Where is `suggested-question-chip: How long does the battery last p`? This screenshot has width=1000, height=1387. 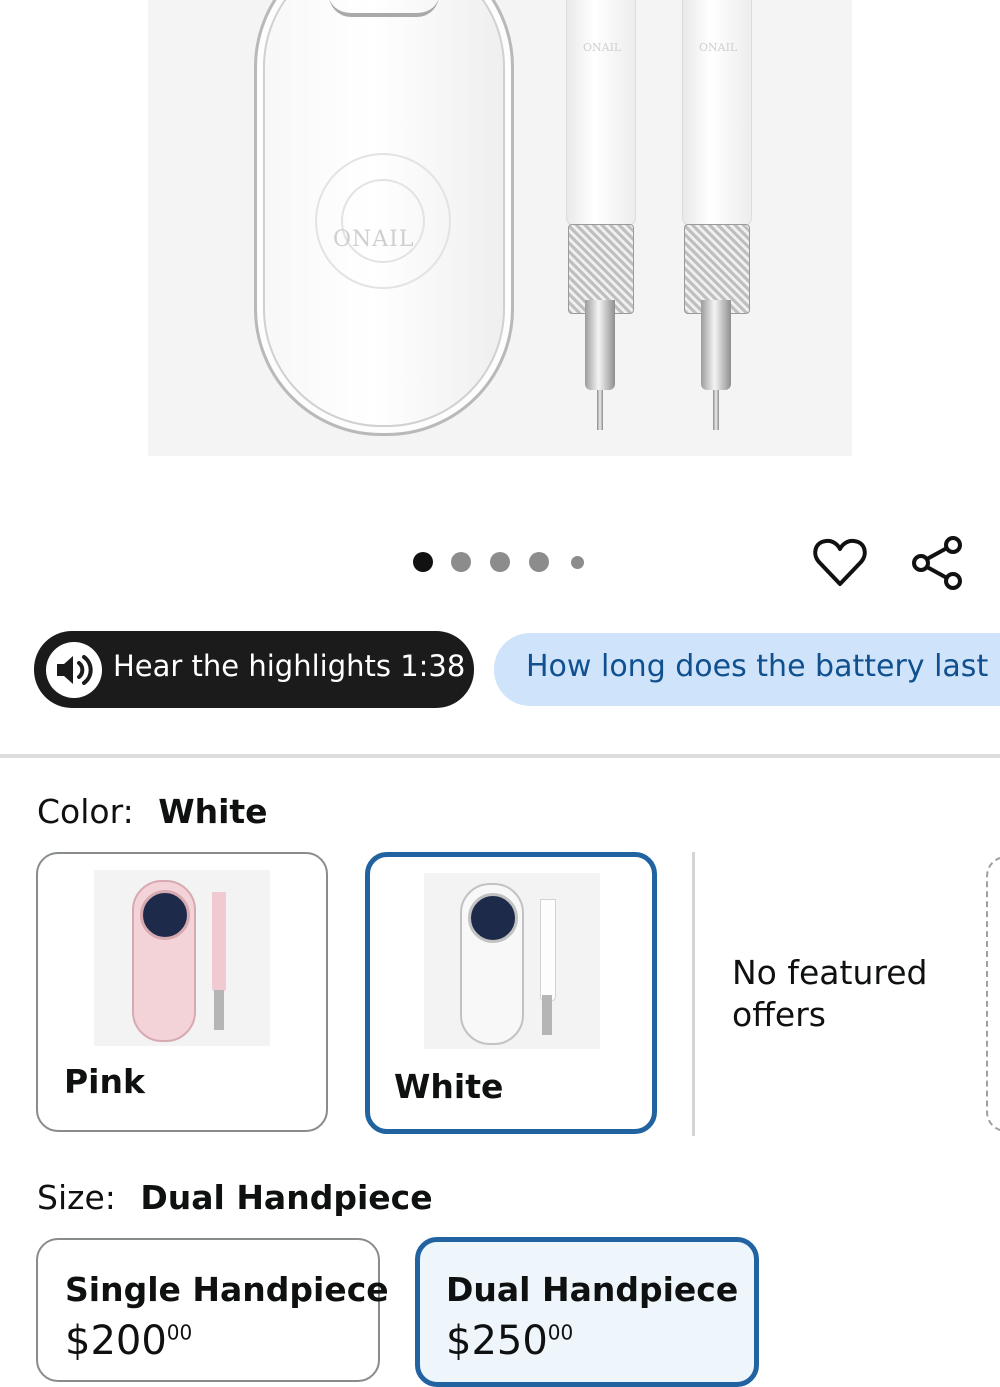 suggested-question-chip: How long does the battery last p is located at coordinates (747, 669).